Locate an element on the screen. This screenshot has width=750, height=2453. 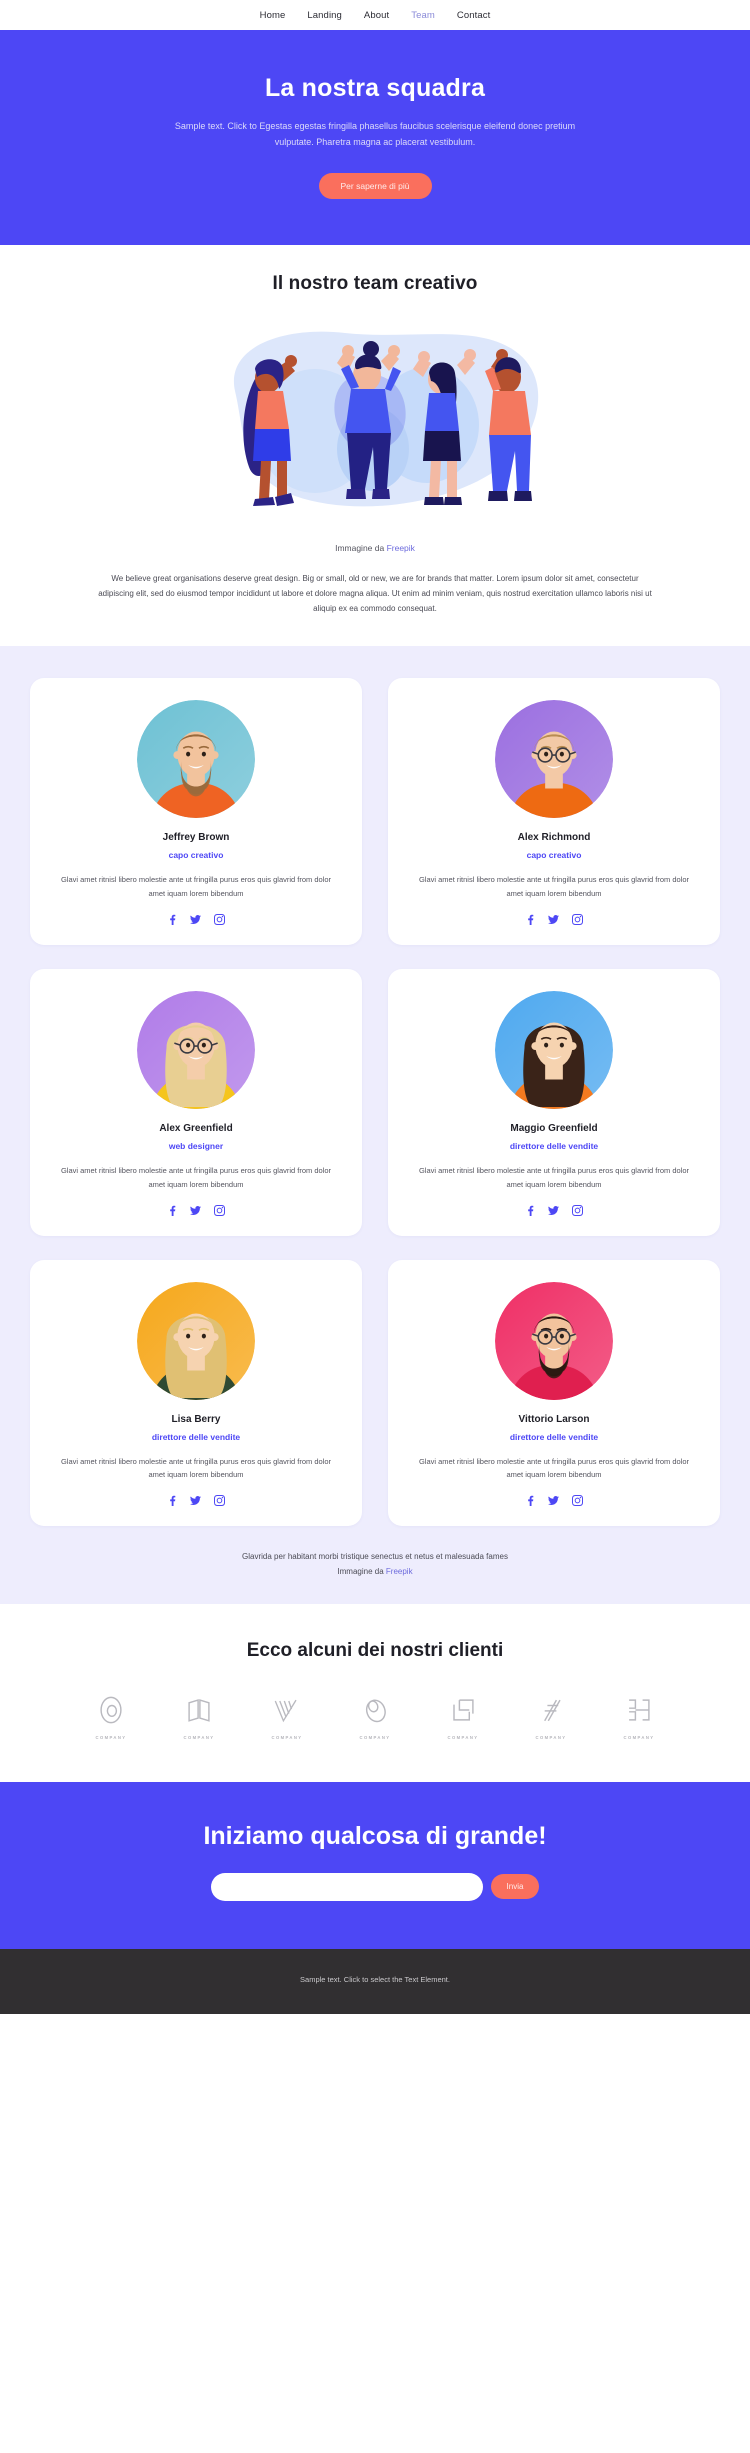
chevron-lines-logo-icon is located at coordinates (287, 1710).